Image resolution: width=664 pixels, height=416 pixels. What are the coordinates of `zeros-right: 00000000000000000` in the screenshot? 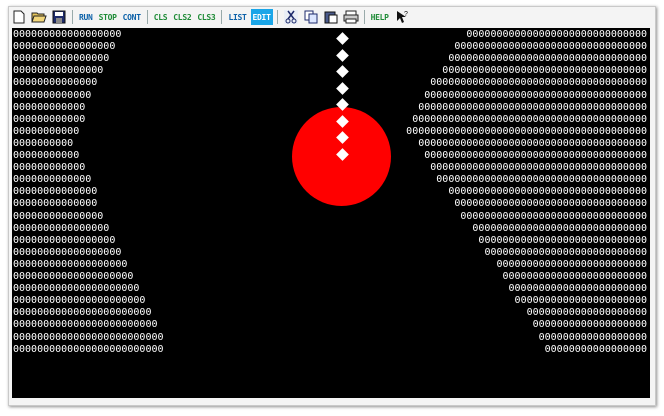 It's located at (595, 349).